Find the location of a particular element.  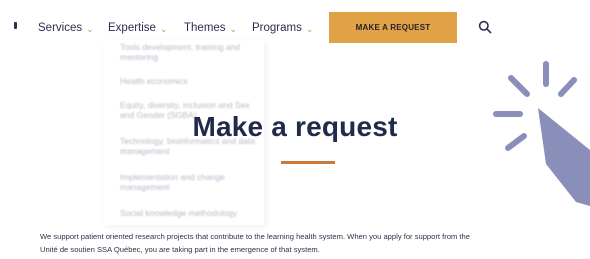

click-cursor-icon is located at coordinates (541, 133).